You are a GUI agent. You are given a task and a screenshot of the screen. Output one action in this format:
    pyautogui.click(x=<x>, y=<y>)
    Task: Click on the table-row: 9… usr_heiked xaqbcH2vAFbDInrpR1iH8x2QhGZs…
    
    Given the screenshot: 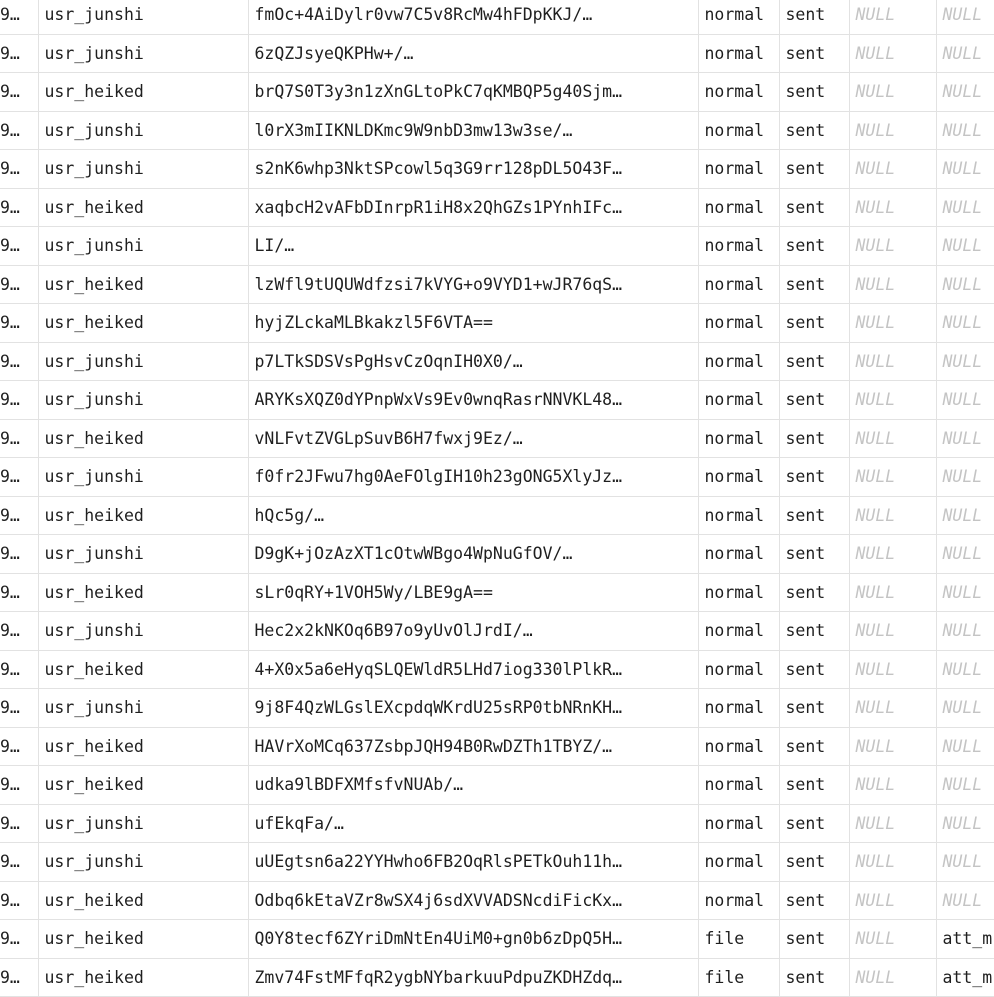 What is the action you would take?
    pyautogui.click(x=497, y=207)
    